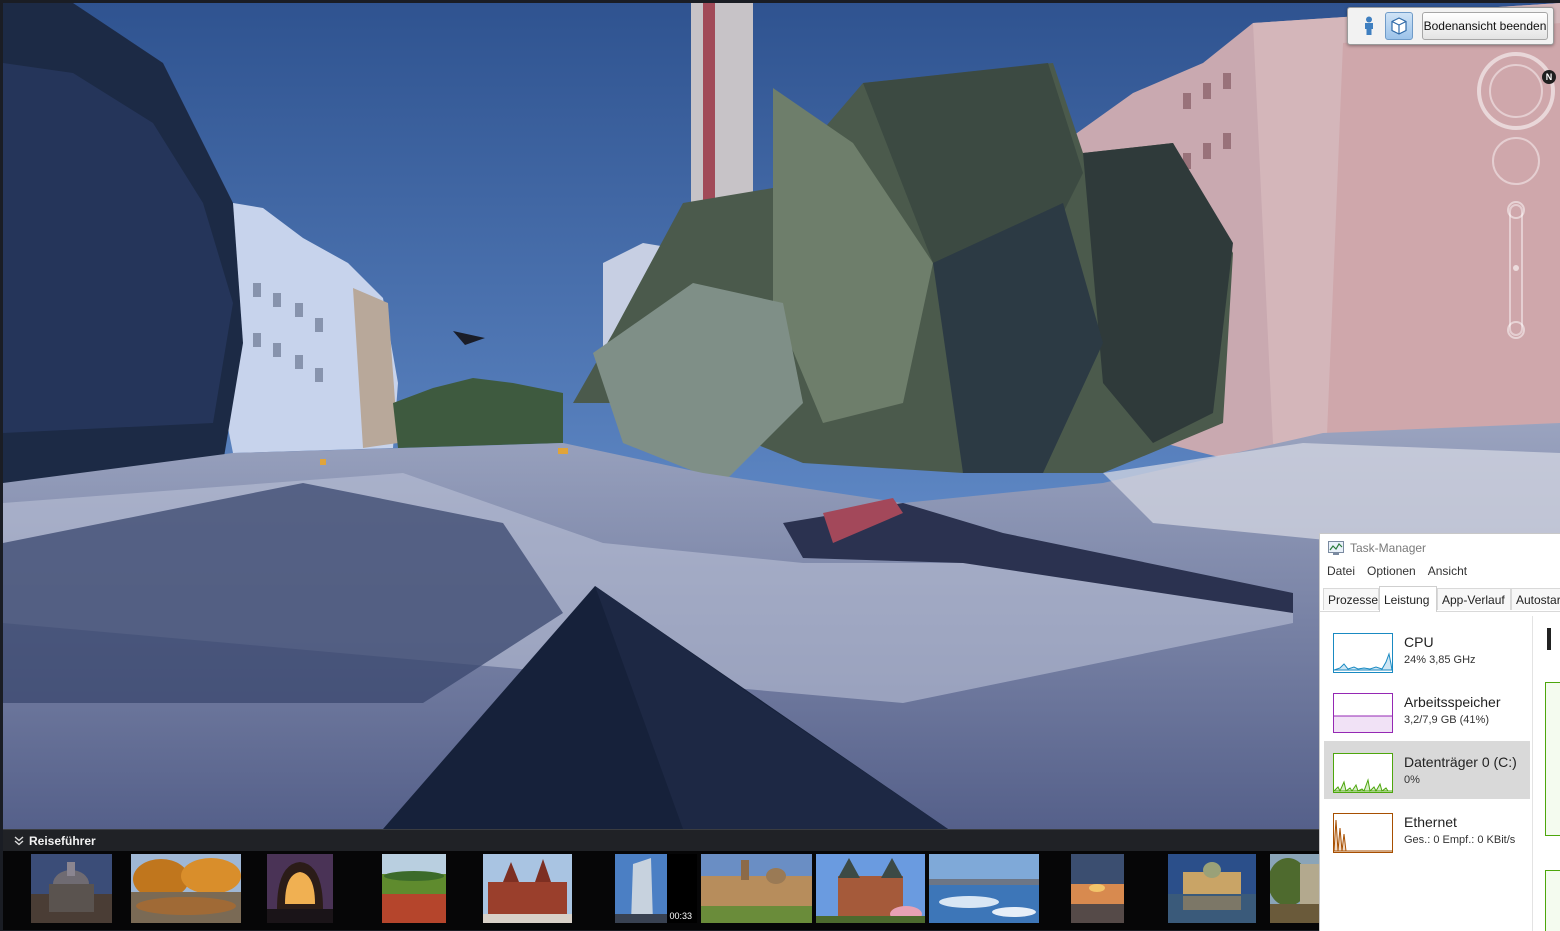 This screenshot has width=1560, height=931. I want to click on thumbnail-skyscraper, so click(642, 888).